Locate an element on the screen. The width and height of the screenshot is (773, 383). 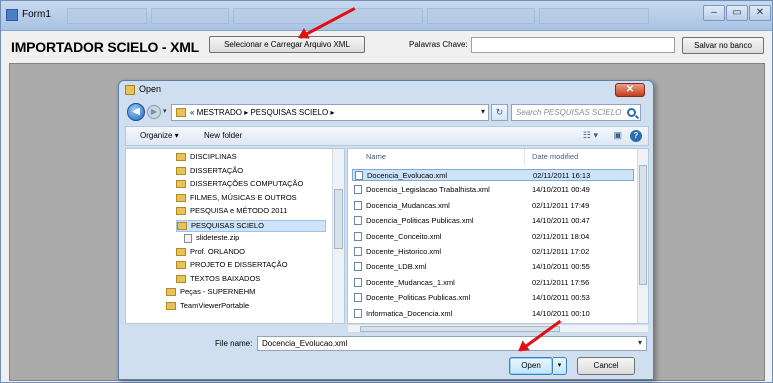
search-input: Search PESQUISAS SCIELO is located at coordinates (576, 112).